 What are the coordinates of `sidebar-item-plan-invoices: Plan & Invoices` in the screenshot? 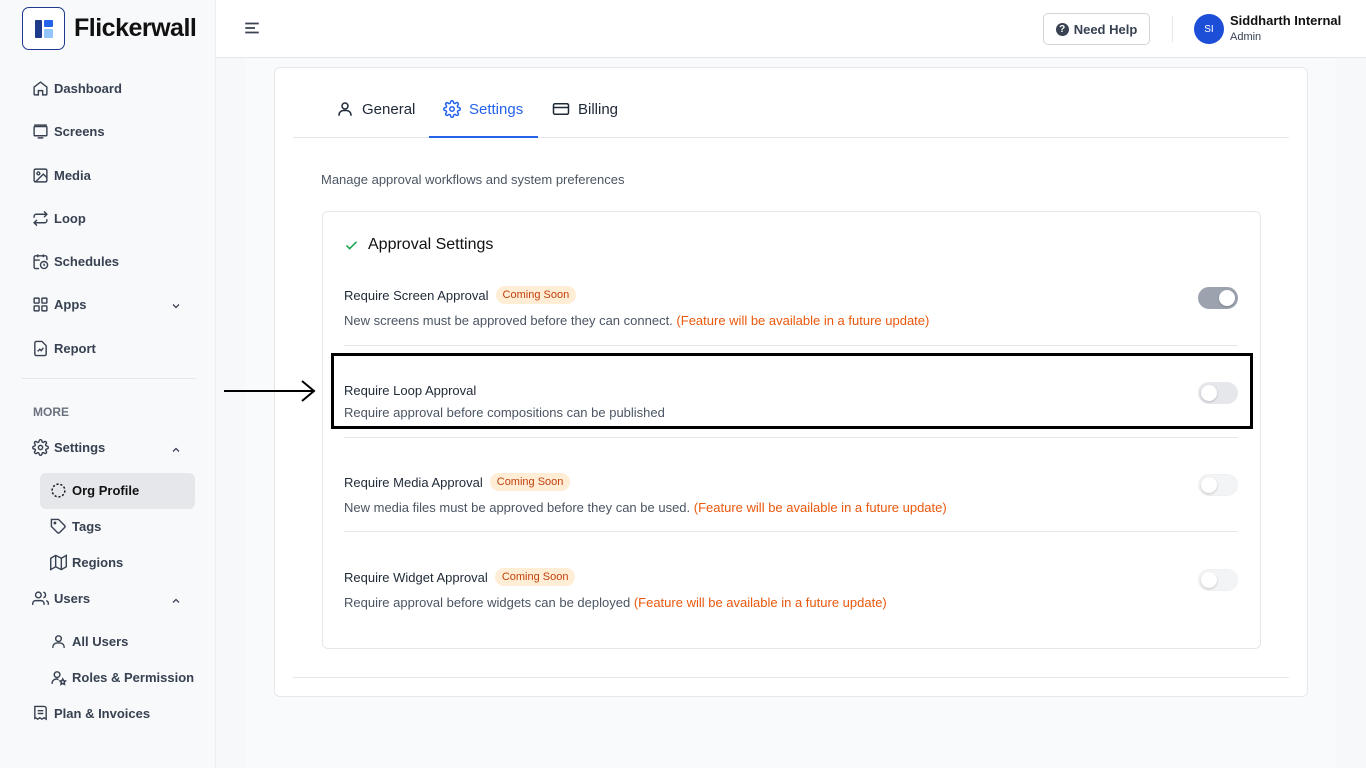 It's located at (91, 713).